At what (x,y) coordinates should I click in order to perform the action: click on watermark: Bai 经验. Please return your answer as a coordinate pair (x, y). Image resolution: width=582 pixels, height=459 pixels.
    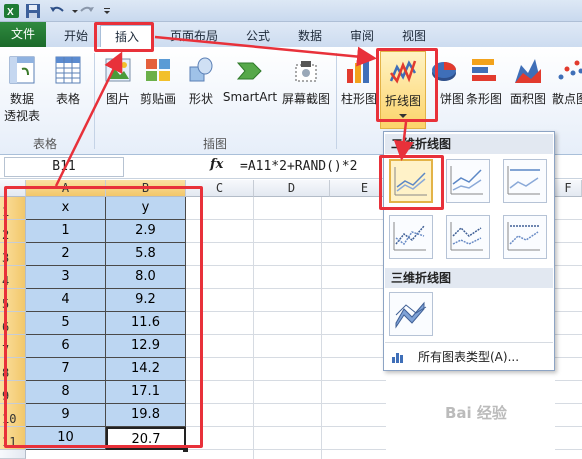
    Looking at the image, I should click on (476, 413).